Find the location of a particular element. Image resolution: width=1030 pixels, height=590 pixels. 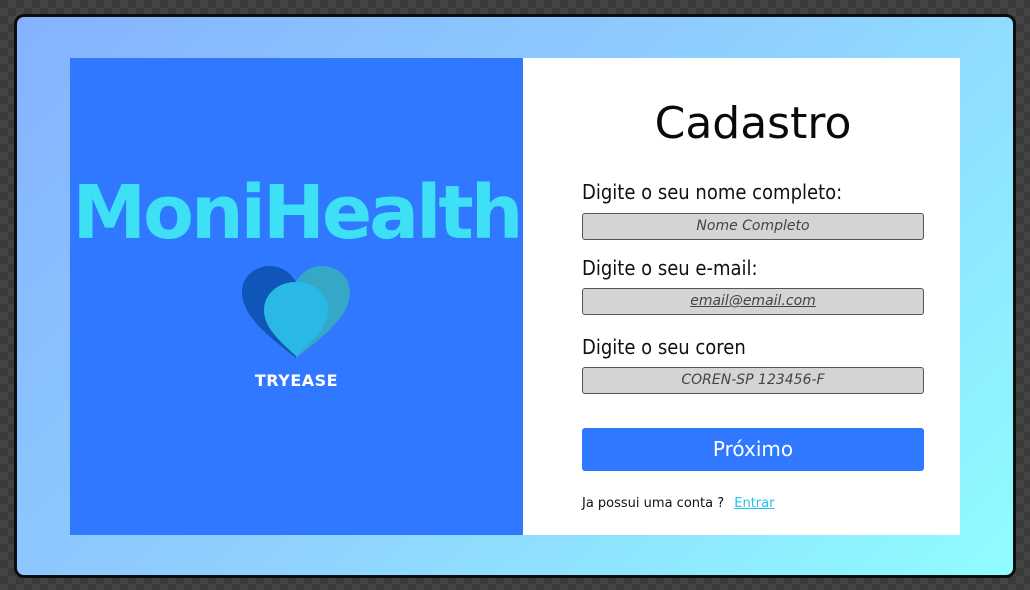

next-button: Próximo is located at coordinates (753, 449).